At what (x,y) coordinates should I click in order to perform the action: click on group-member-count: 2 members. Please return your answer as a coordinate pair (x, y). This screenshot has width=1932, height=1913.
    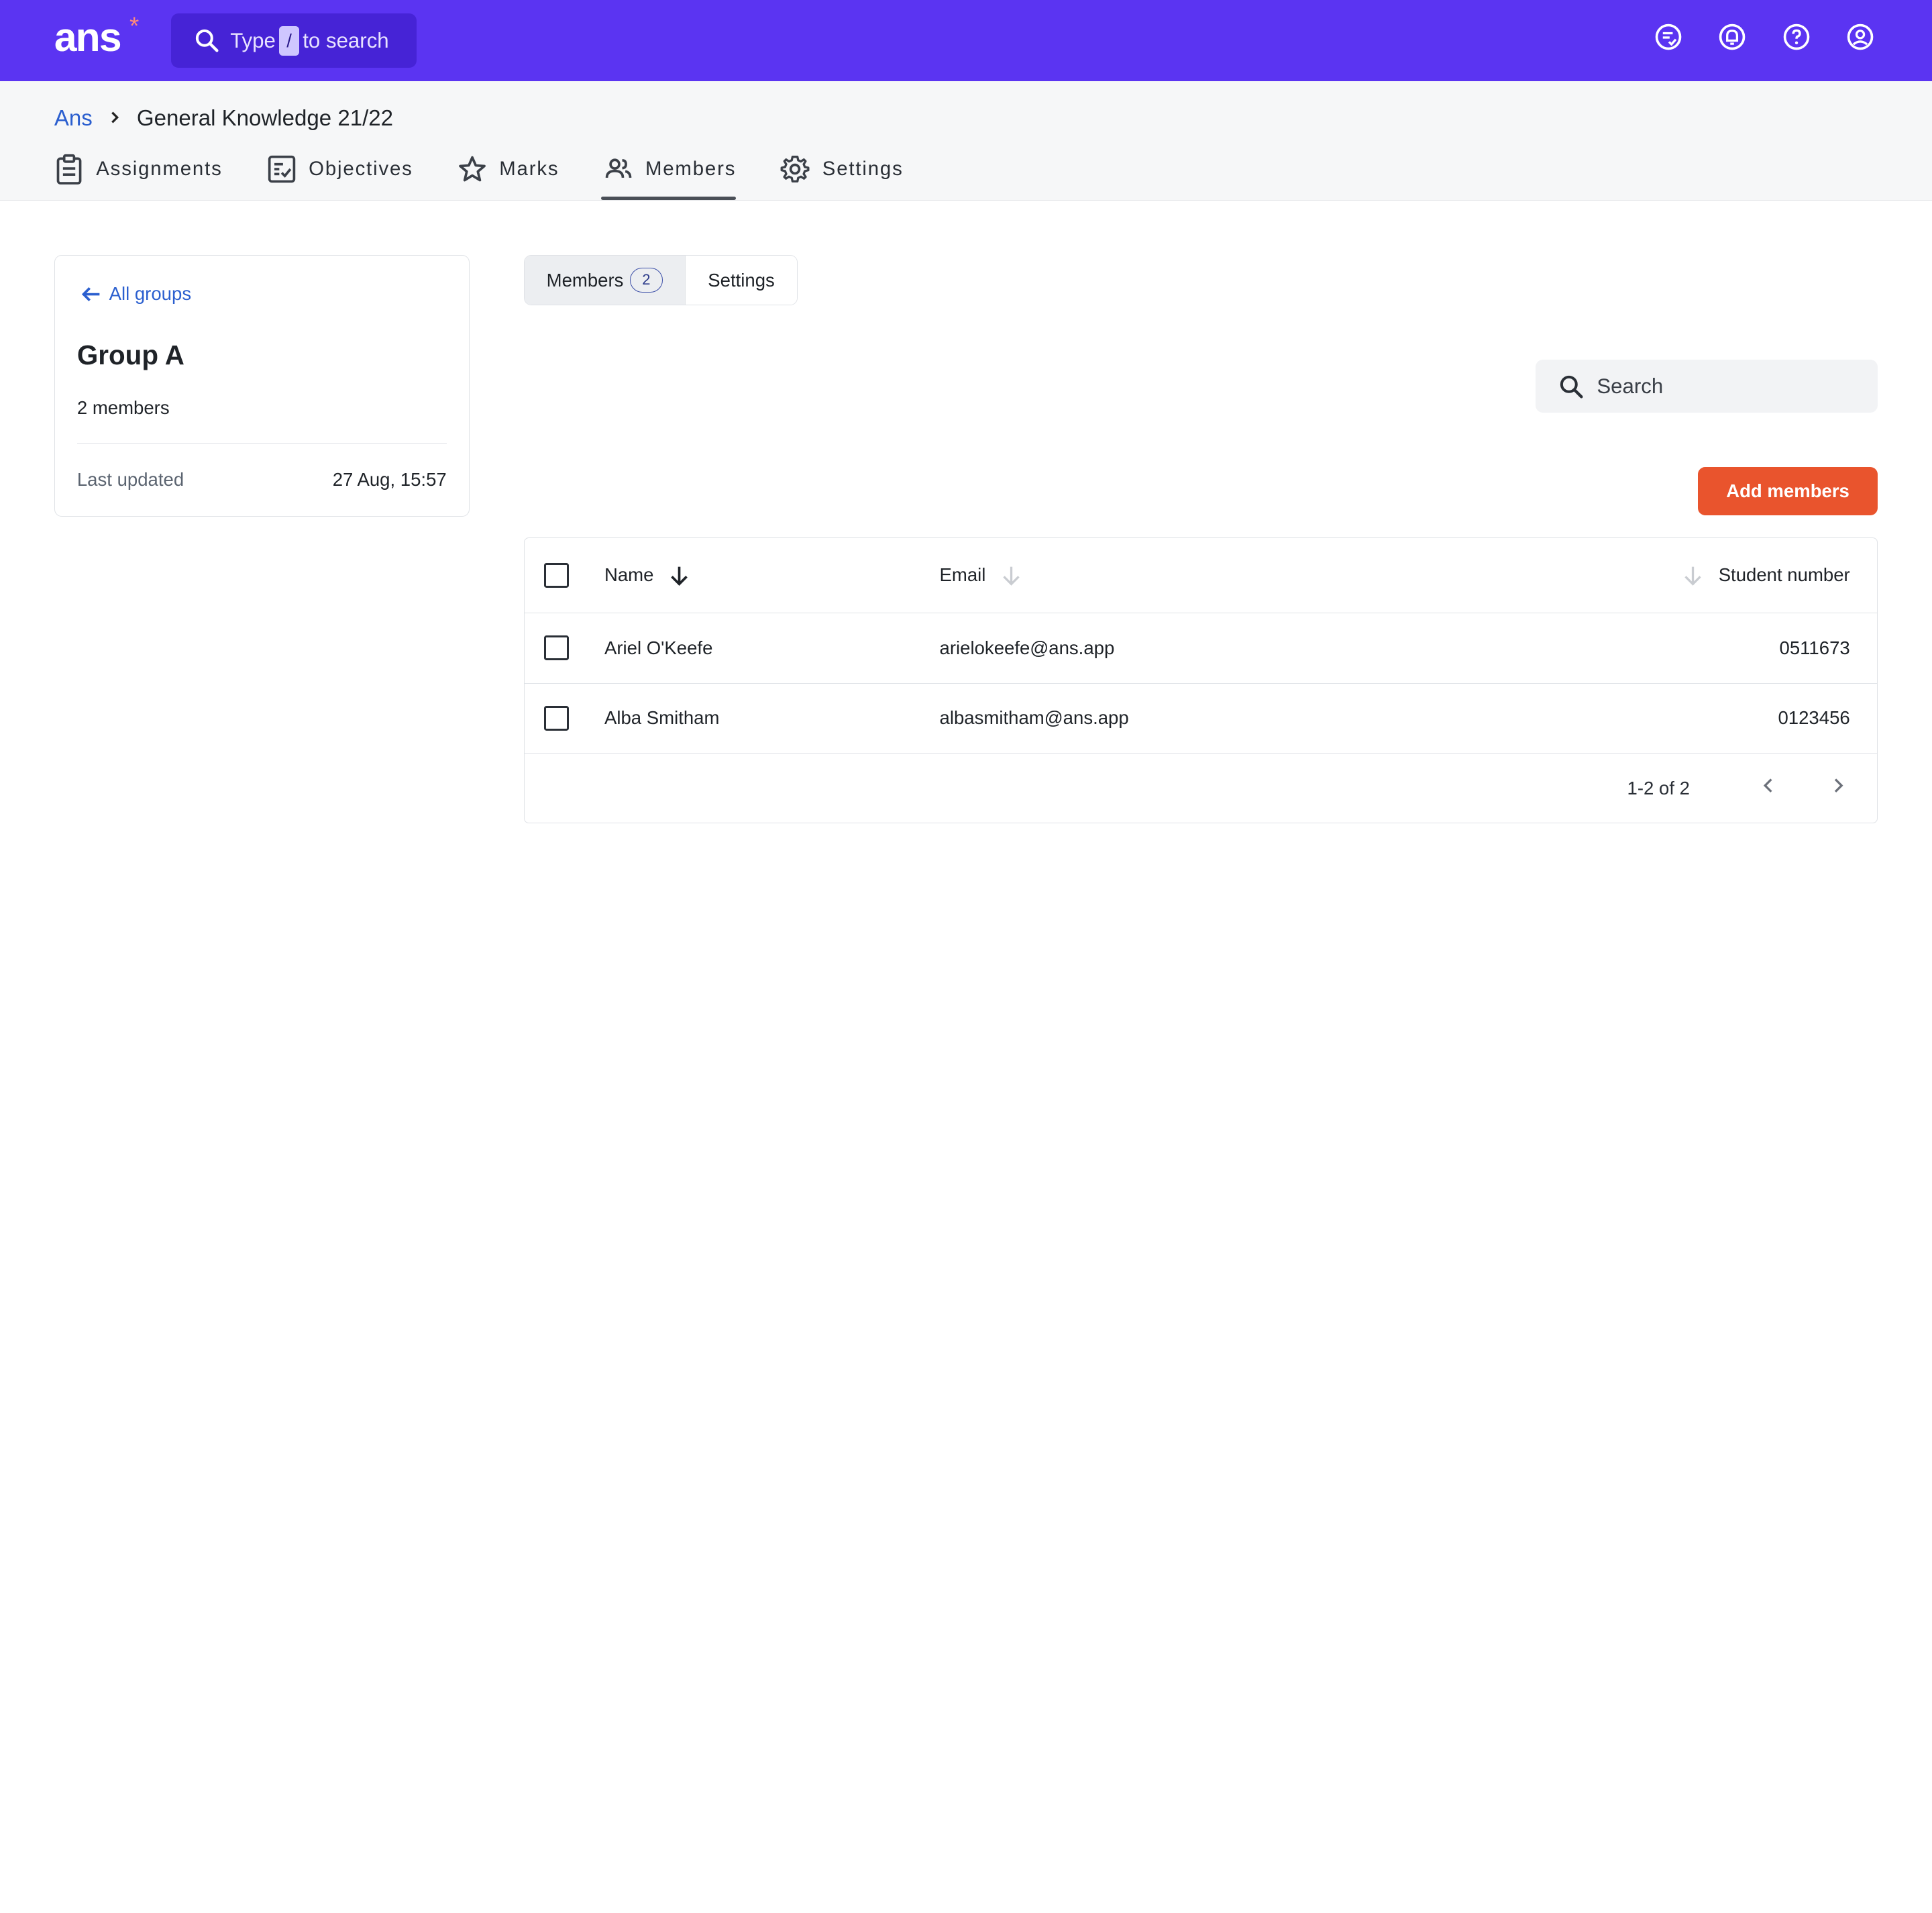
    Looking at the image, I should click on (123, 408).